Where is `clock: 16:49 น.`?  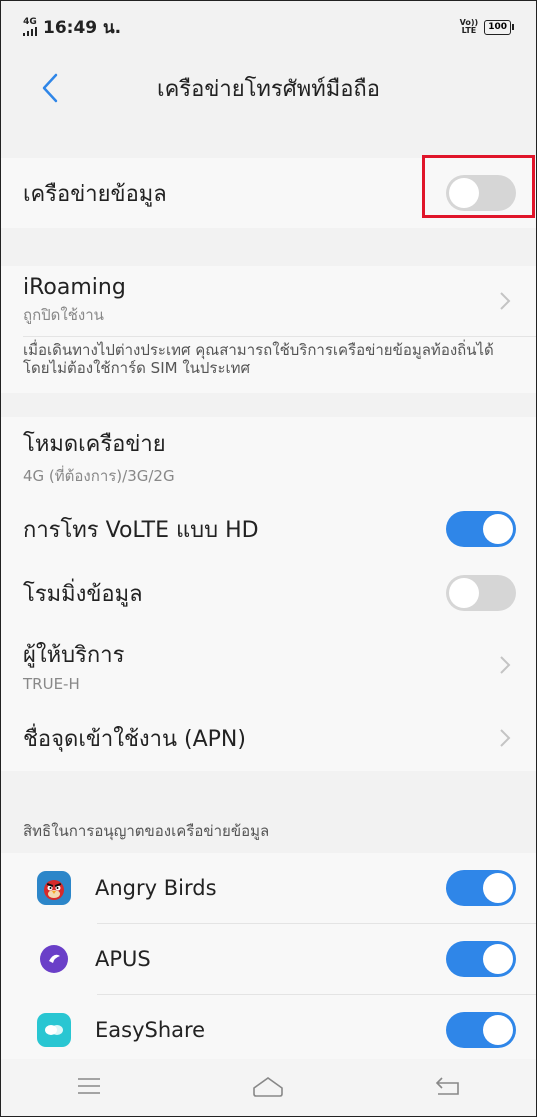 clock: 16:49 น. is located at coordinates (82, 27).